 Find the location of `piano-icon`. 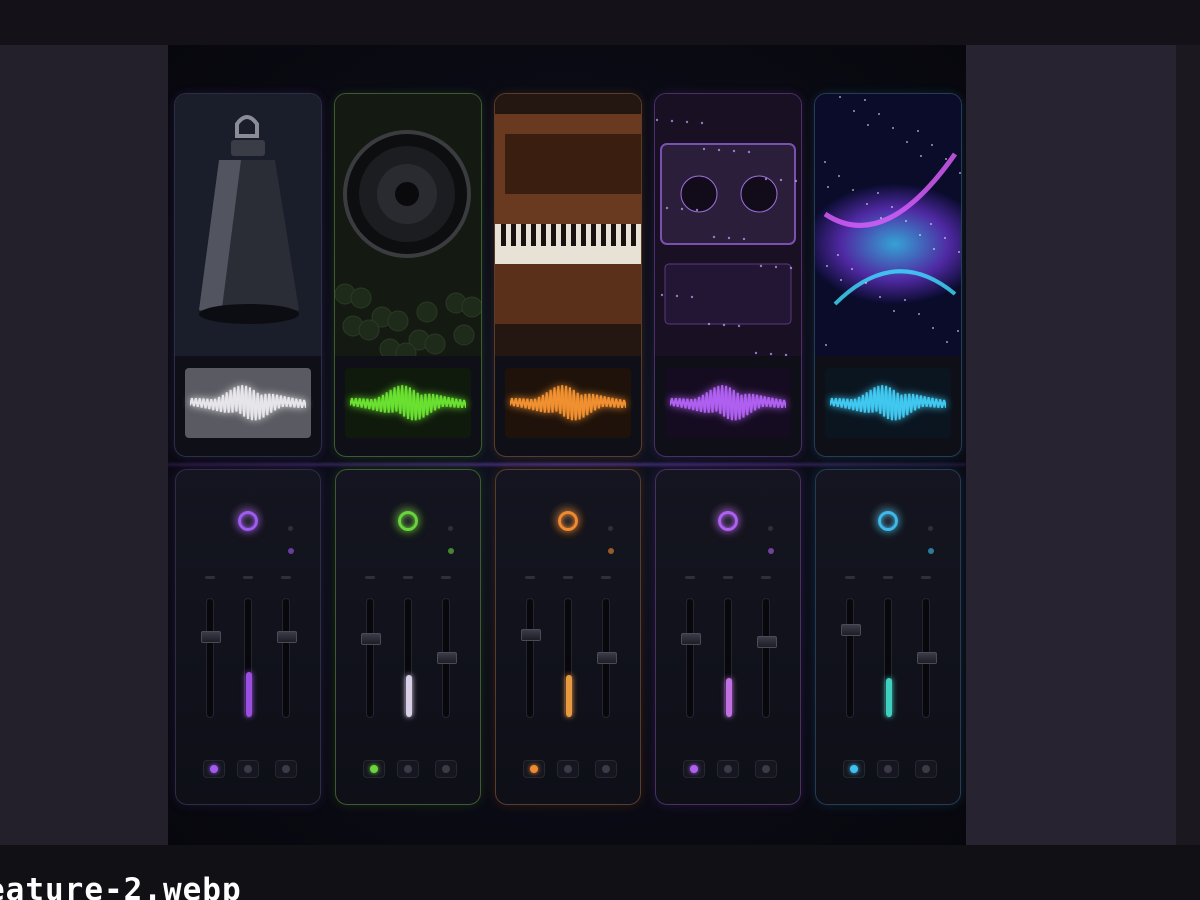

piano-icon is located at coordinates (568, 225).